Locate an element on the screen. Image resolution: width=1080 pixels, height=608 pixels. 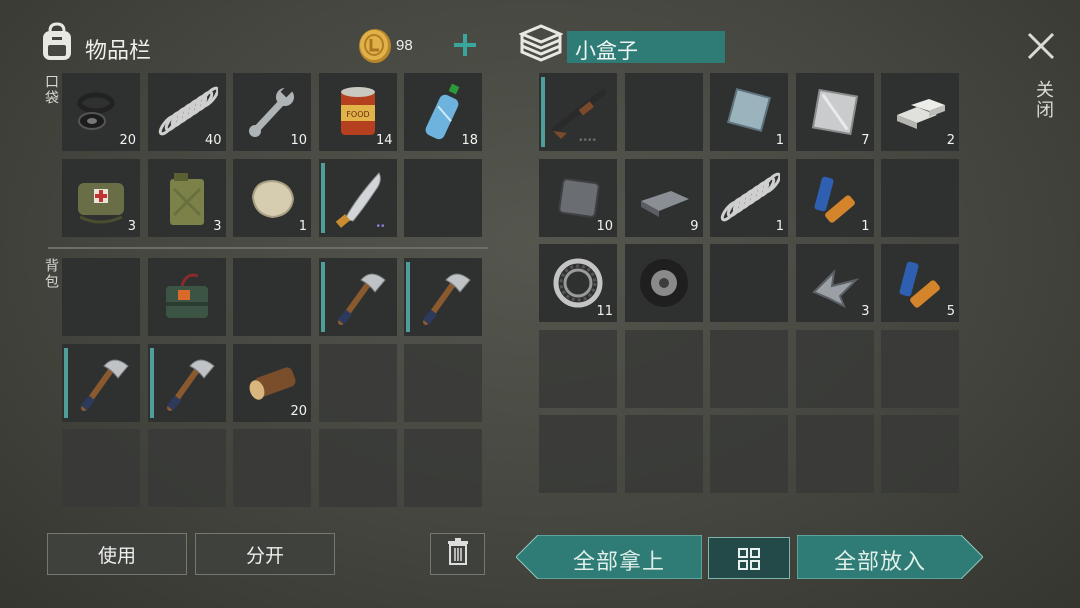
inventory-slot: FOOD 14 is located at coordinates (357, 112).